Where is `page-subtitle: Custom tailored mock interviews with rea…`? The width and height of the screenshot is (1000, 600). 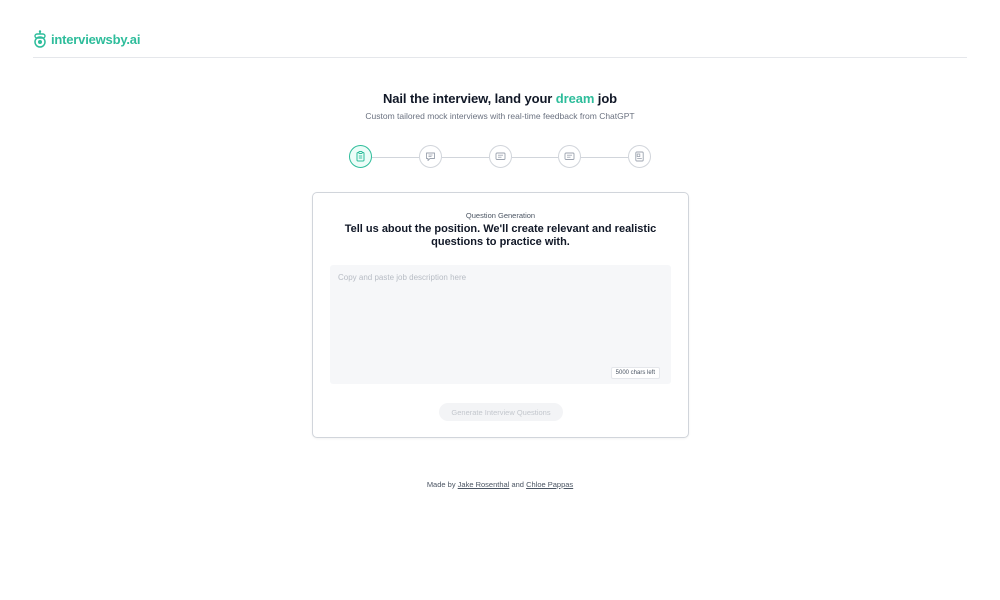
page-subtitle: Custom tailored mock interviews with rea… is located at coordinates (500, 116).